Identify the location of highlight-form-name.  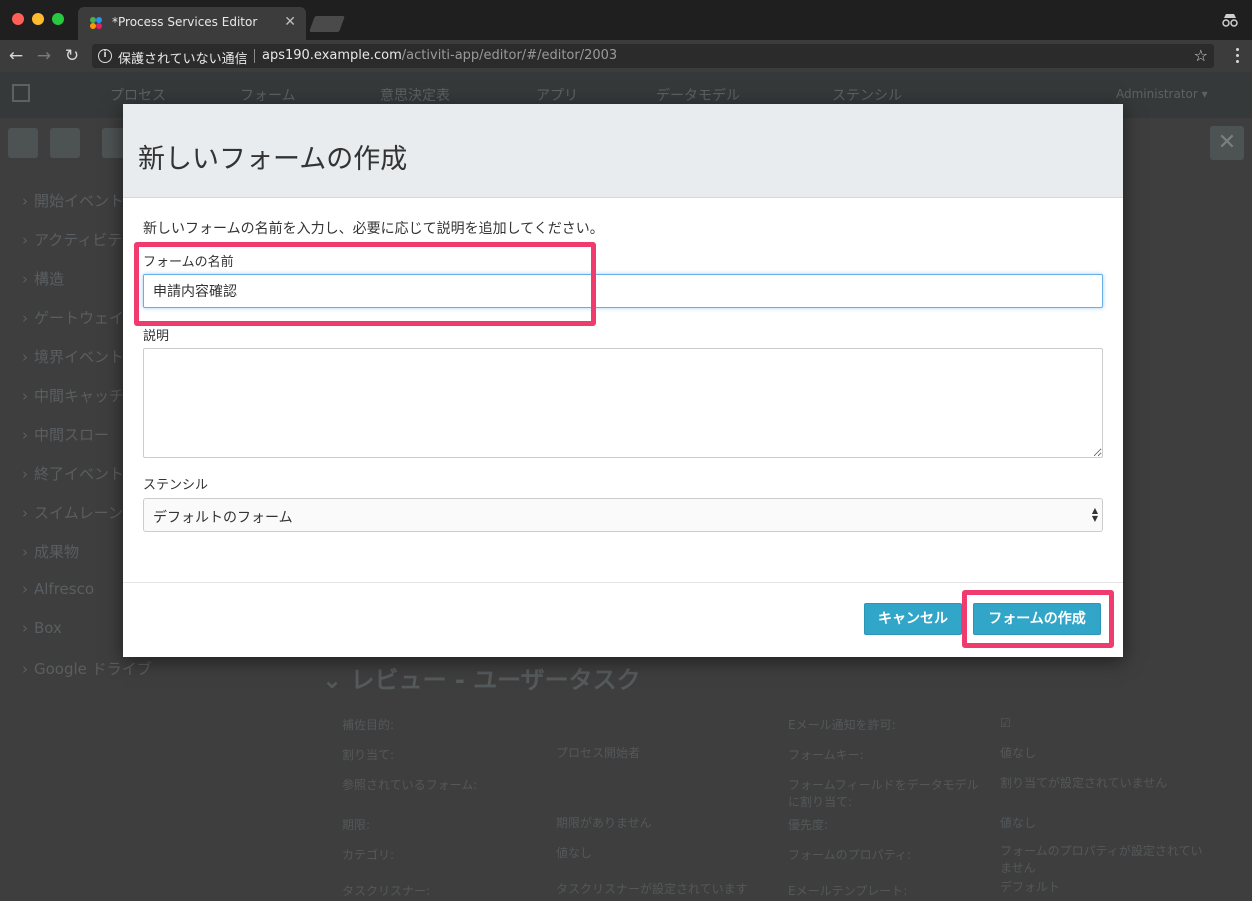
(365, 284).